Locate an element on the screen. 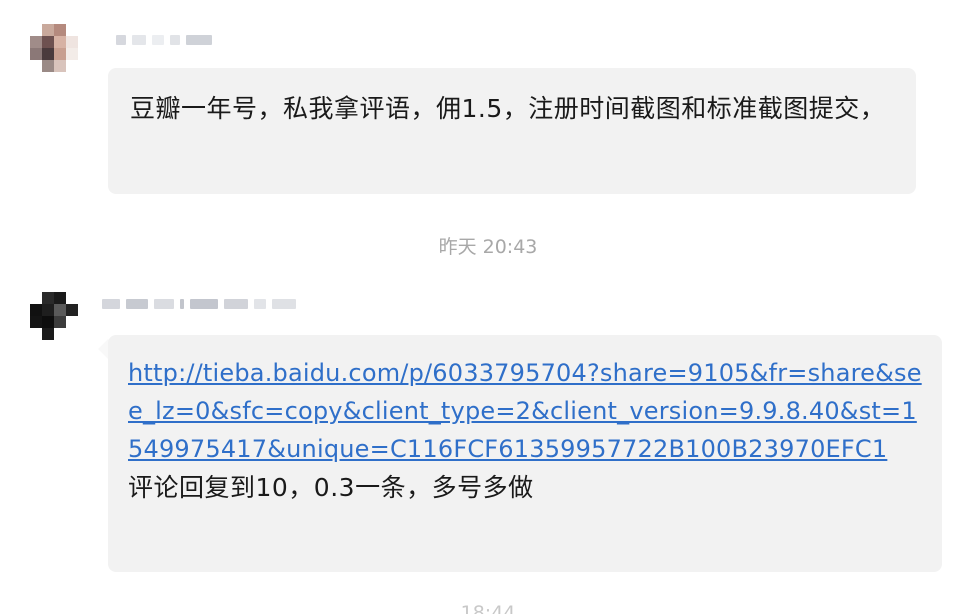 The image size is (976, 614). timestamp: 昨天 20:43 is located at coordinates (488, 247).